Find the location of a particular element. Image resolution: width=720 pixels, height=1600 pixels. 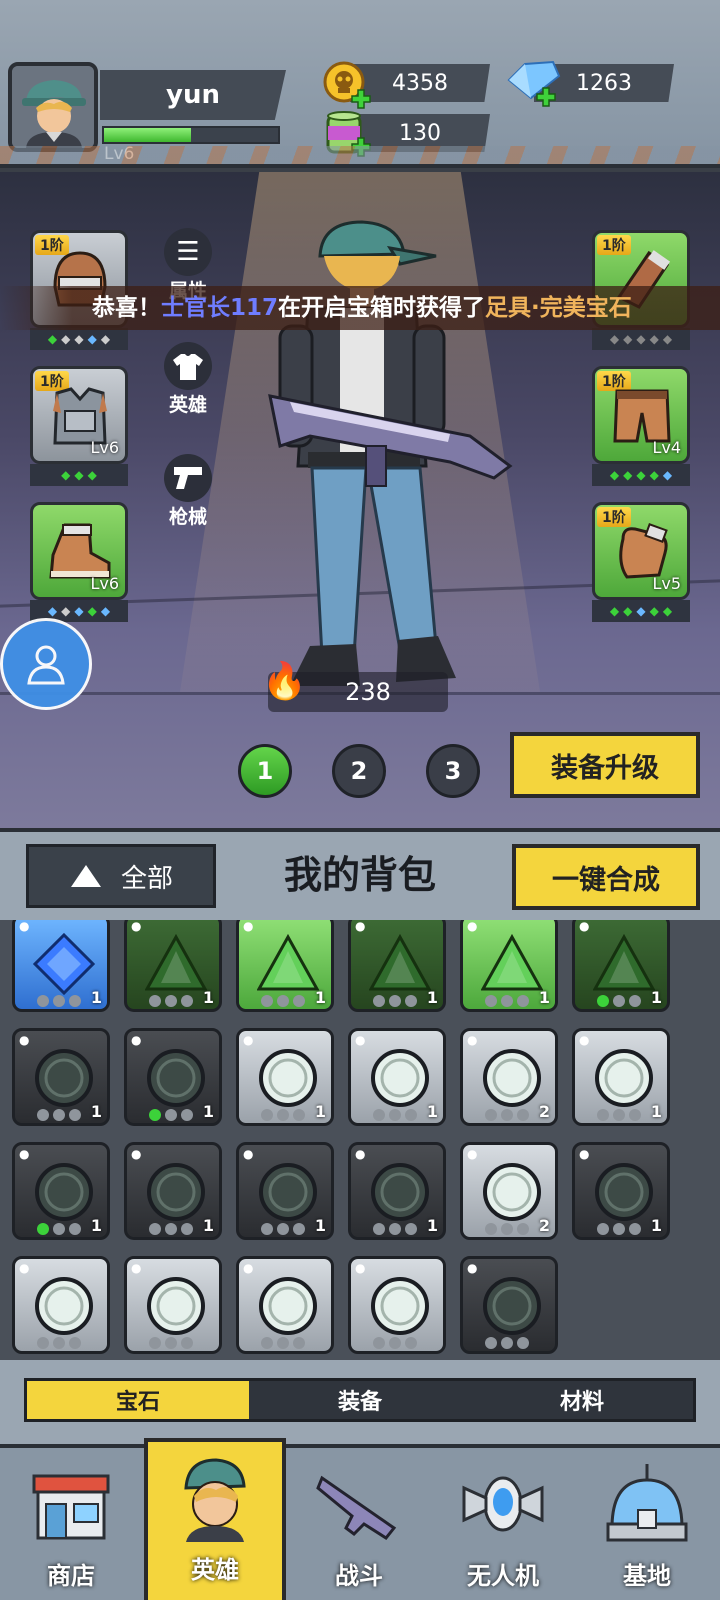

energy-can-add-icon is located at coordinates (346, 132).